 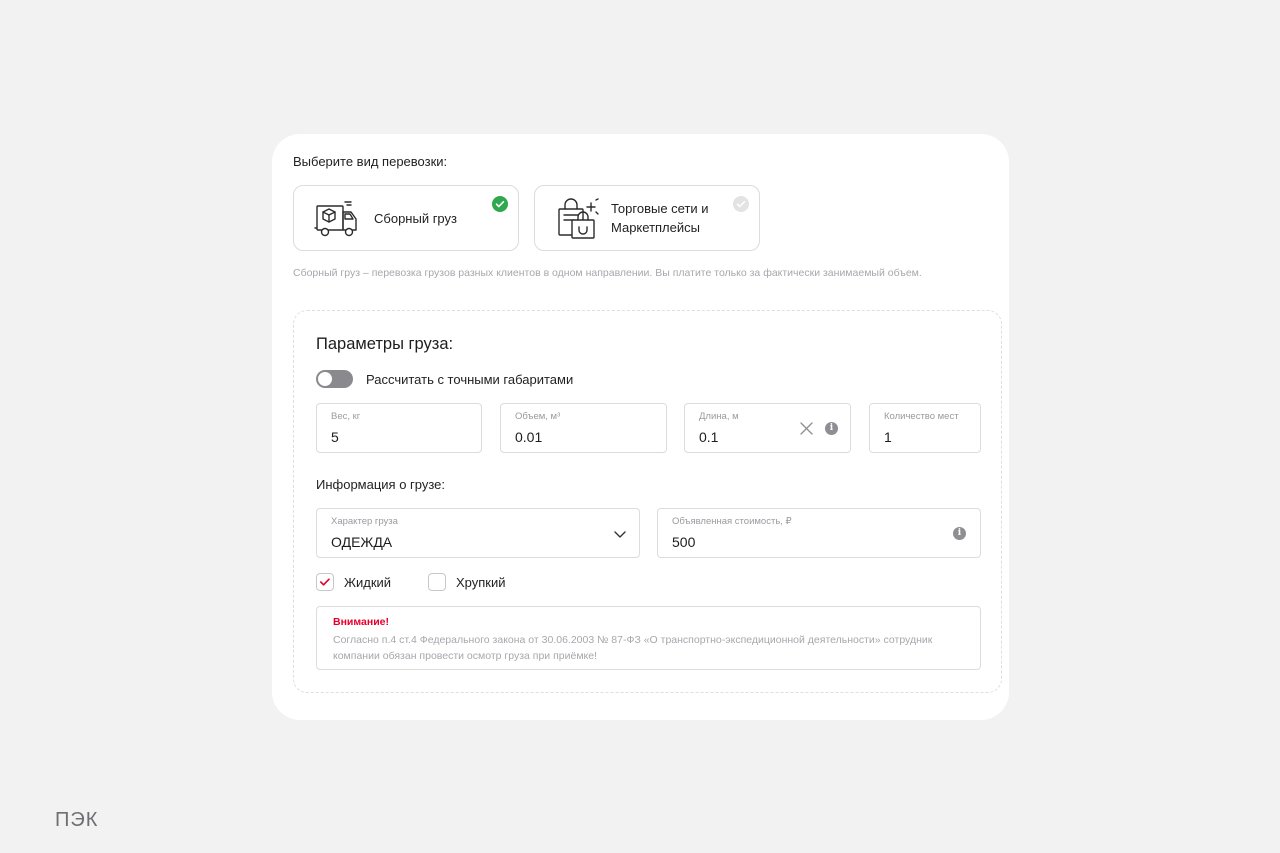 What do you see at coordinates (478, 533) in the screenshot?
I see `cargo-type-select: Характер груза ОДЕЖДА` at bounding box center [478, 533].